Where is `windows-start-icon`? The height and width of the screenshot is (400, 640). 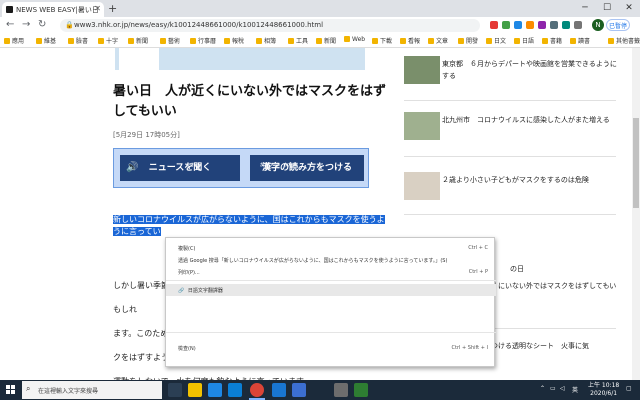
windows-start-icon is located at coordinates (11, 390).